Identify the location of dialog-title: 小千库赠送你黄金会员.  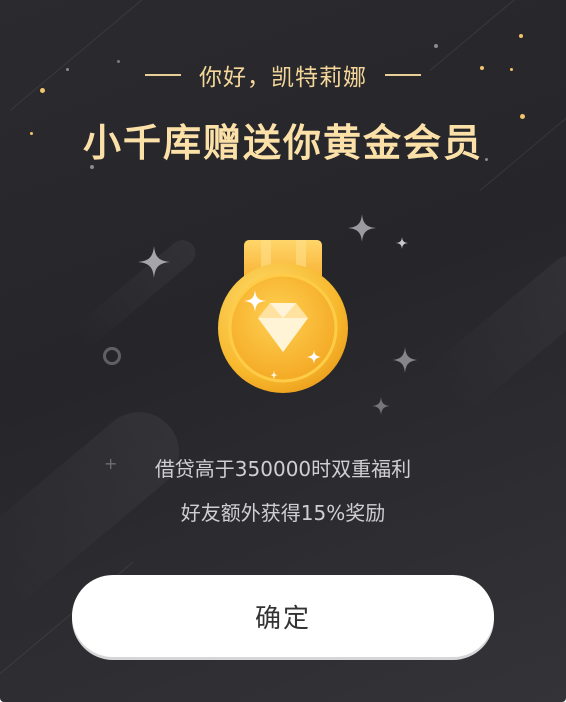
(282, 143).